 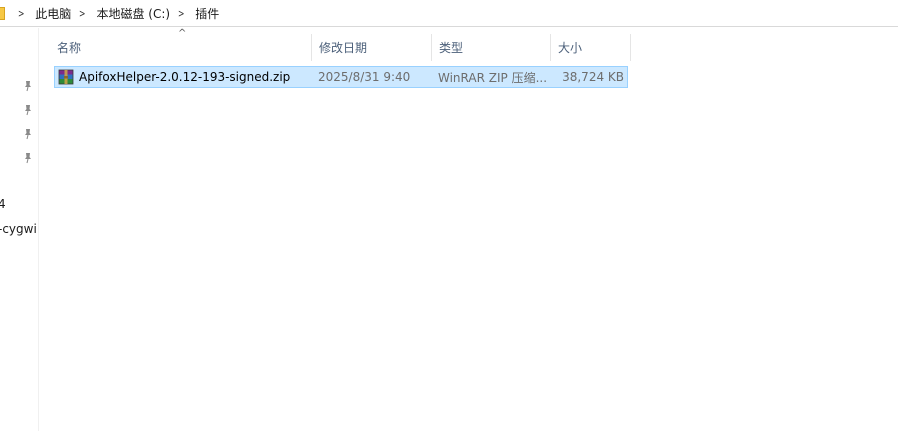 I want to click on file-date-cell: 2025/8/31 9:40, so click(x=364, y=77).